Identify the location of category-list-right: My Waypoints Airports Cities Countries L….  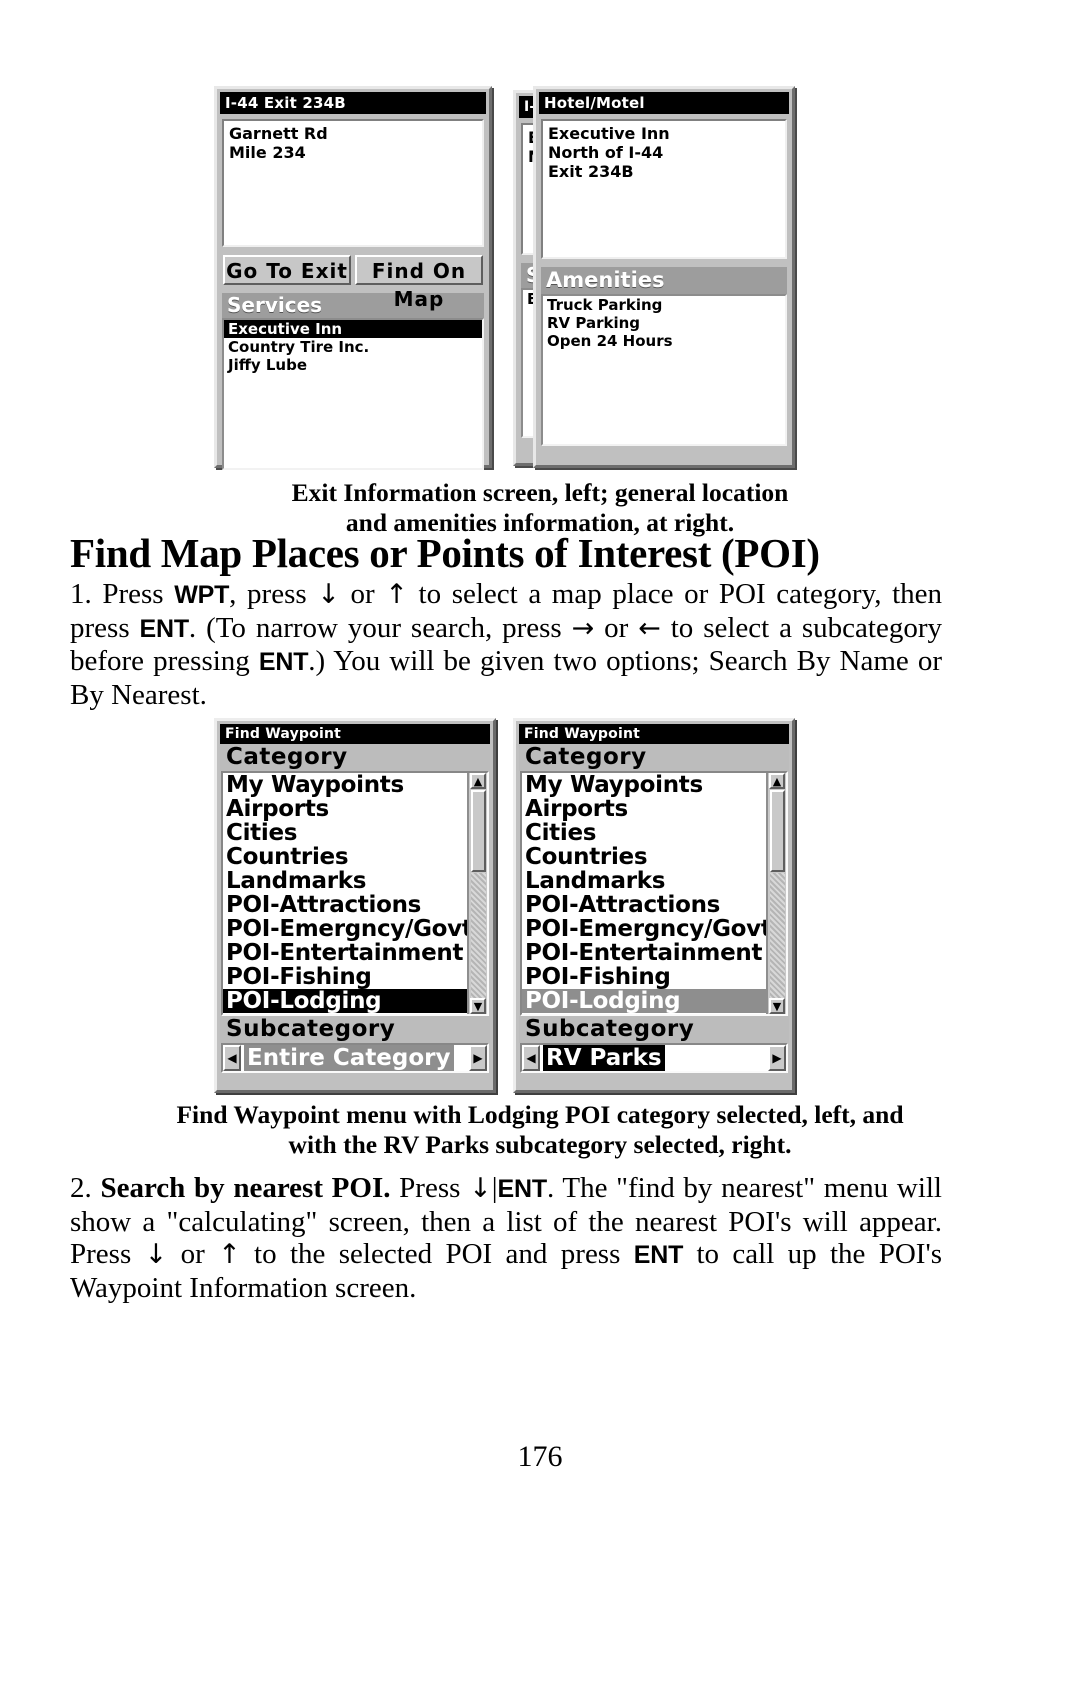
(654, 893).